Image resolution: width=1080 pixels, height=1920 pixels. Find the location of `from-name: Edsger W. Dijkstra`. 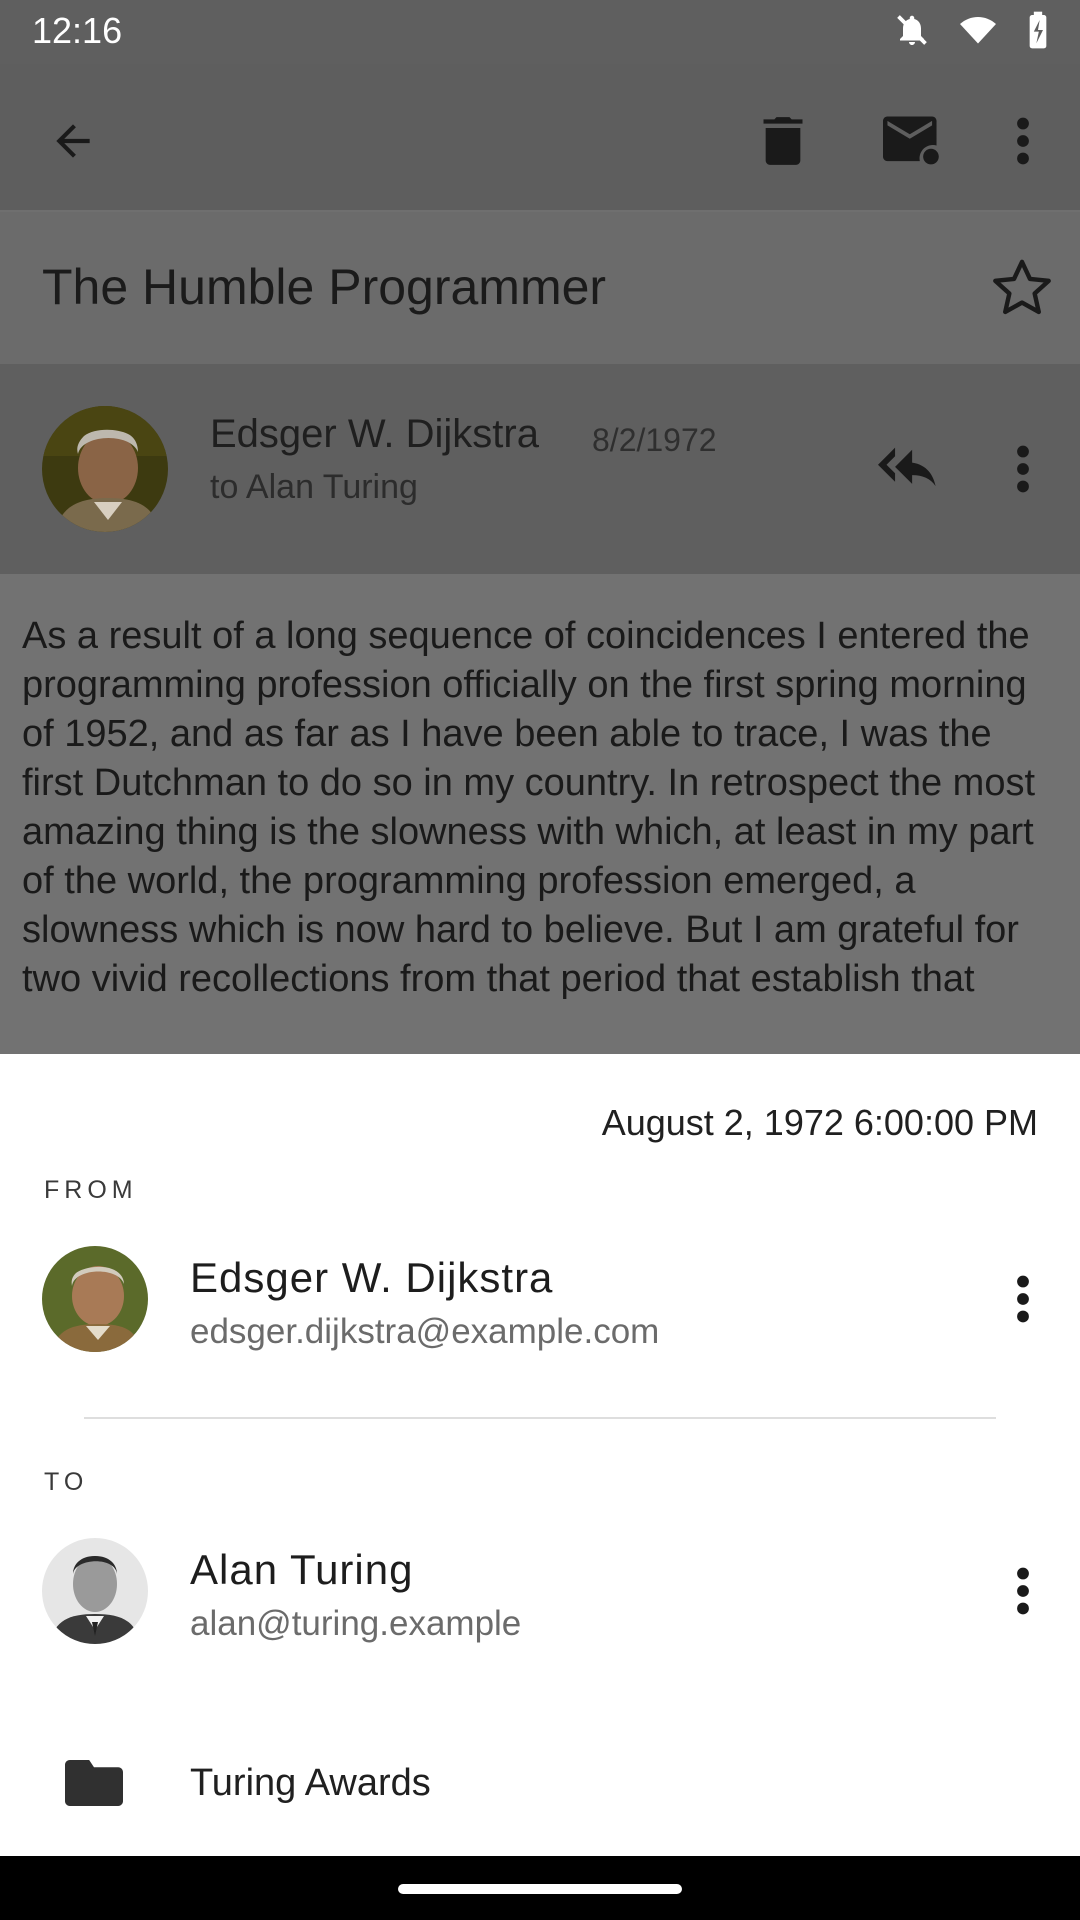

from-name: Edsger W. Dijkstra is located at coordinates (372, 1277).